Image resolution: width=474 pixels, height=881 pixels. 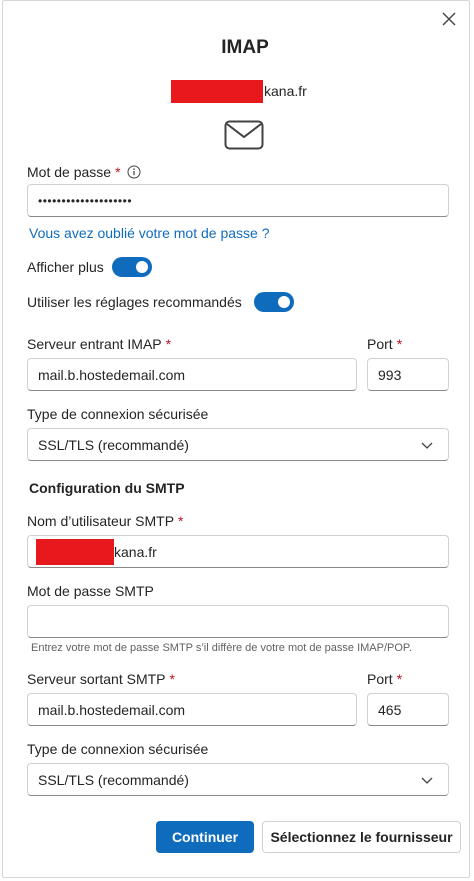 What do you see at coordinates (238, 200) in the screenshot?
I see `password-input: ••••••••••••••••••••` at bounding box center [238, 200].